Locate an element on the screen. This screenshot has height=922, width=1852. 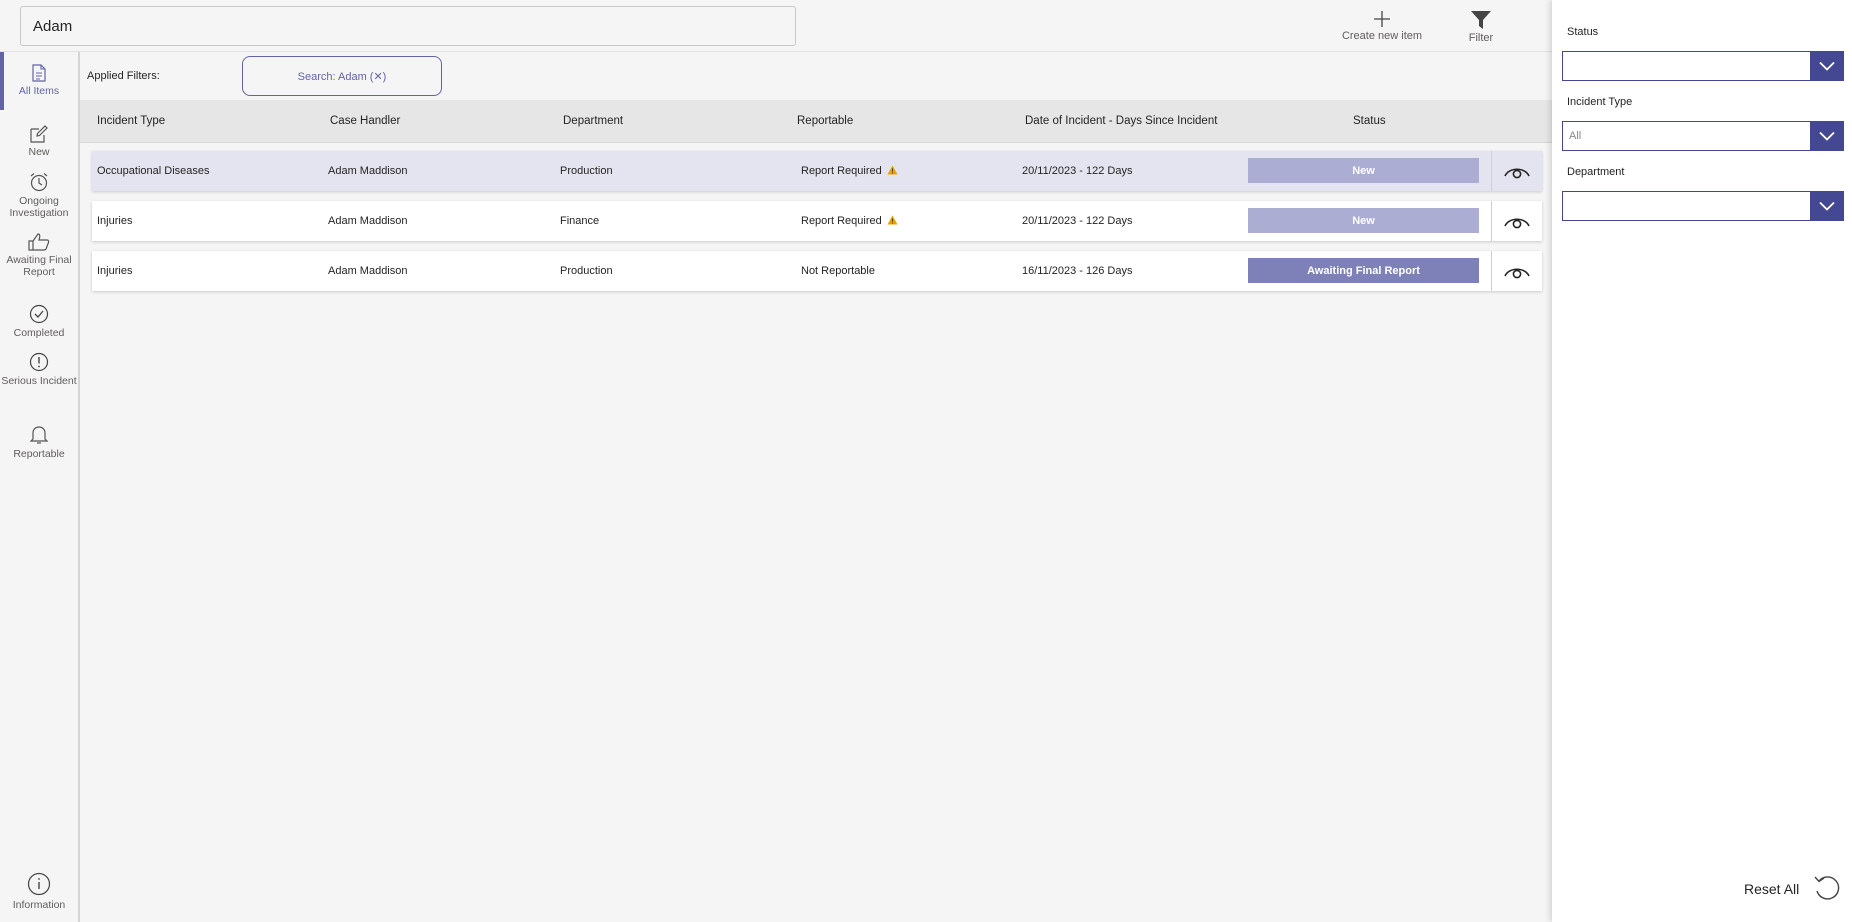
cell-department: Finance is located at coordinates (580, 221).